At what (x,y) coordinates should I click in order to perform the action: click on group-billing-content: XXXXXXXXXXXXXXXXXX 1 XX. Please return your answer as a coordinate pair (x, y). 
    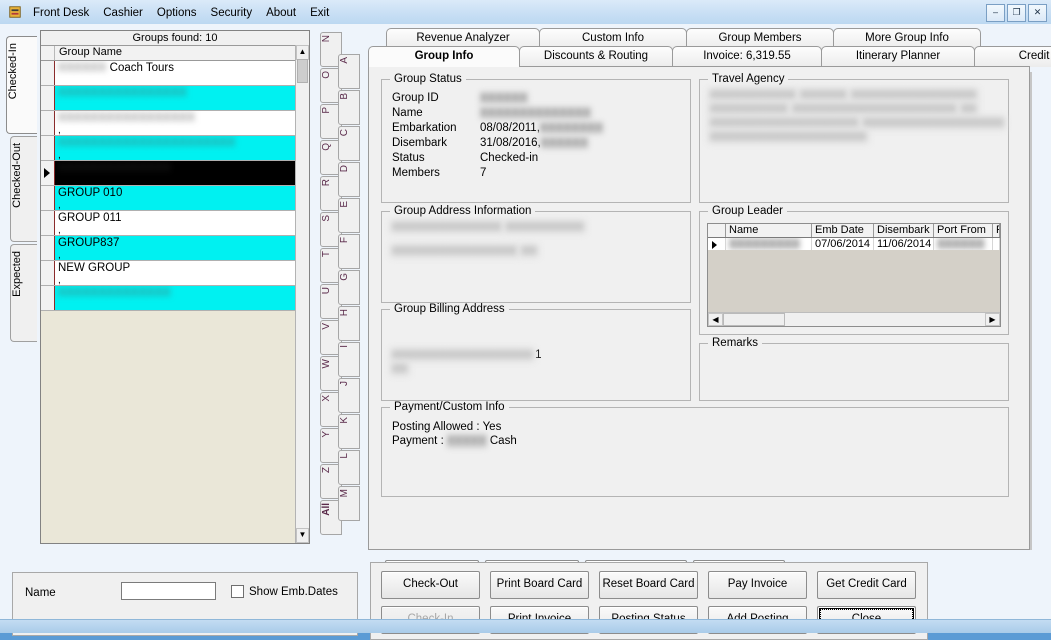
    Looking at the image, I should click on (465, 362).